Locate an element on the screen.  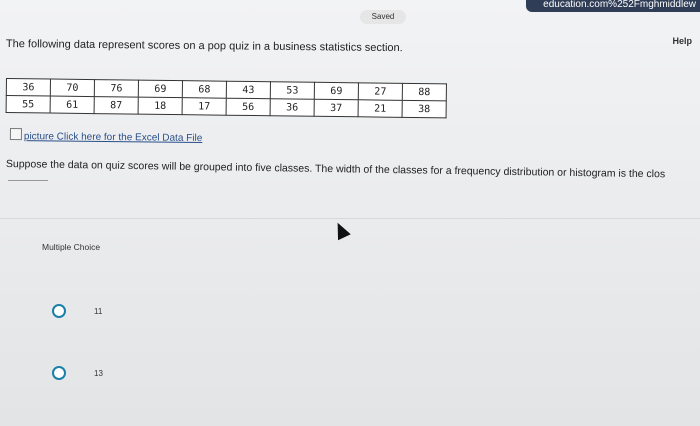
table-cell: 27 is located at coordinates (380, 91).